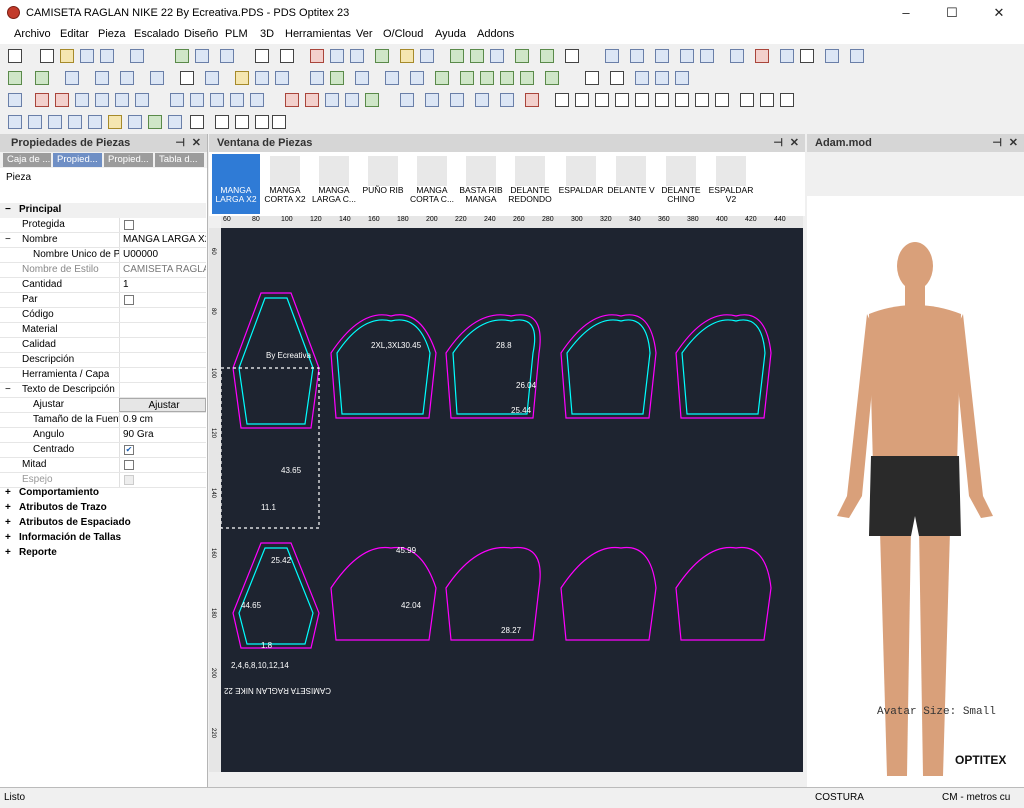  I want to click on protegida-checkbox, so click(162, 225).